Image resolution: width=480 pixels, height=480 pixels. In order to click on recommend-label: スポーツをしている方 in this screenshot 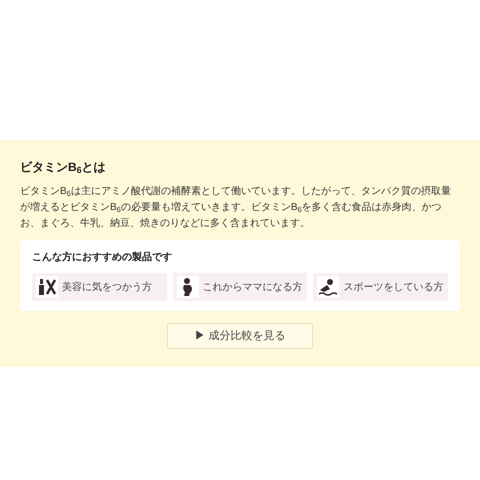, I will do `click(393, 287)`.